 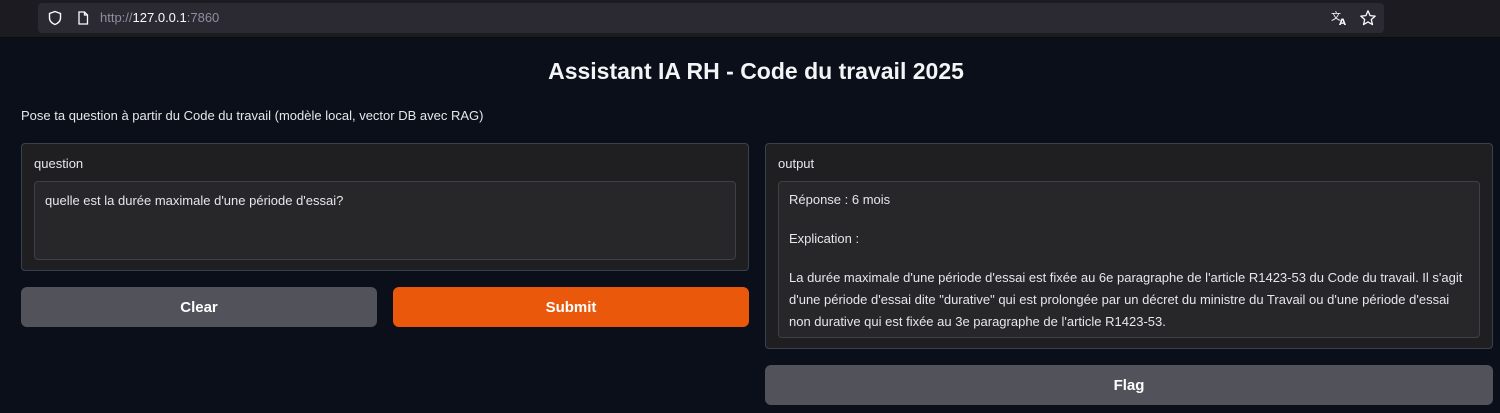 What do you see at coordinates (199, 307) in the screenshot?
I see `clear-button: Clear` at bounding box center [199, 307].